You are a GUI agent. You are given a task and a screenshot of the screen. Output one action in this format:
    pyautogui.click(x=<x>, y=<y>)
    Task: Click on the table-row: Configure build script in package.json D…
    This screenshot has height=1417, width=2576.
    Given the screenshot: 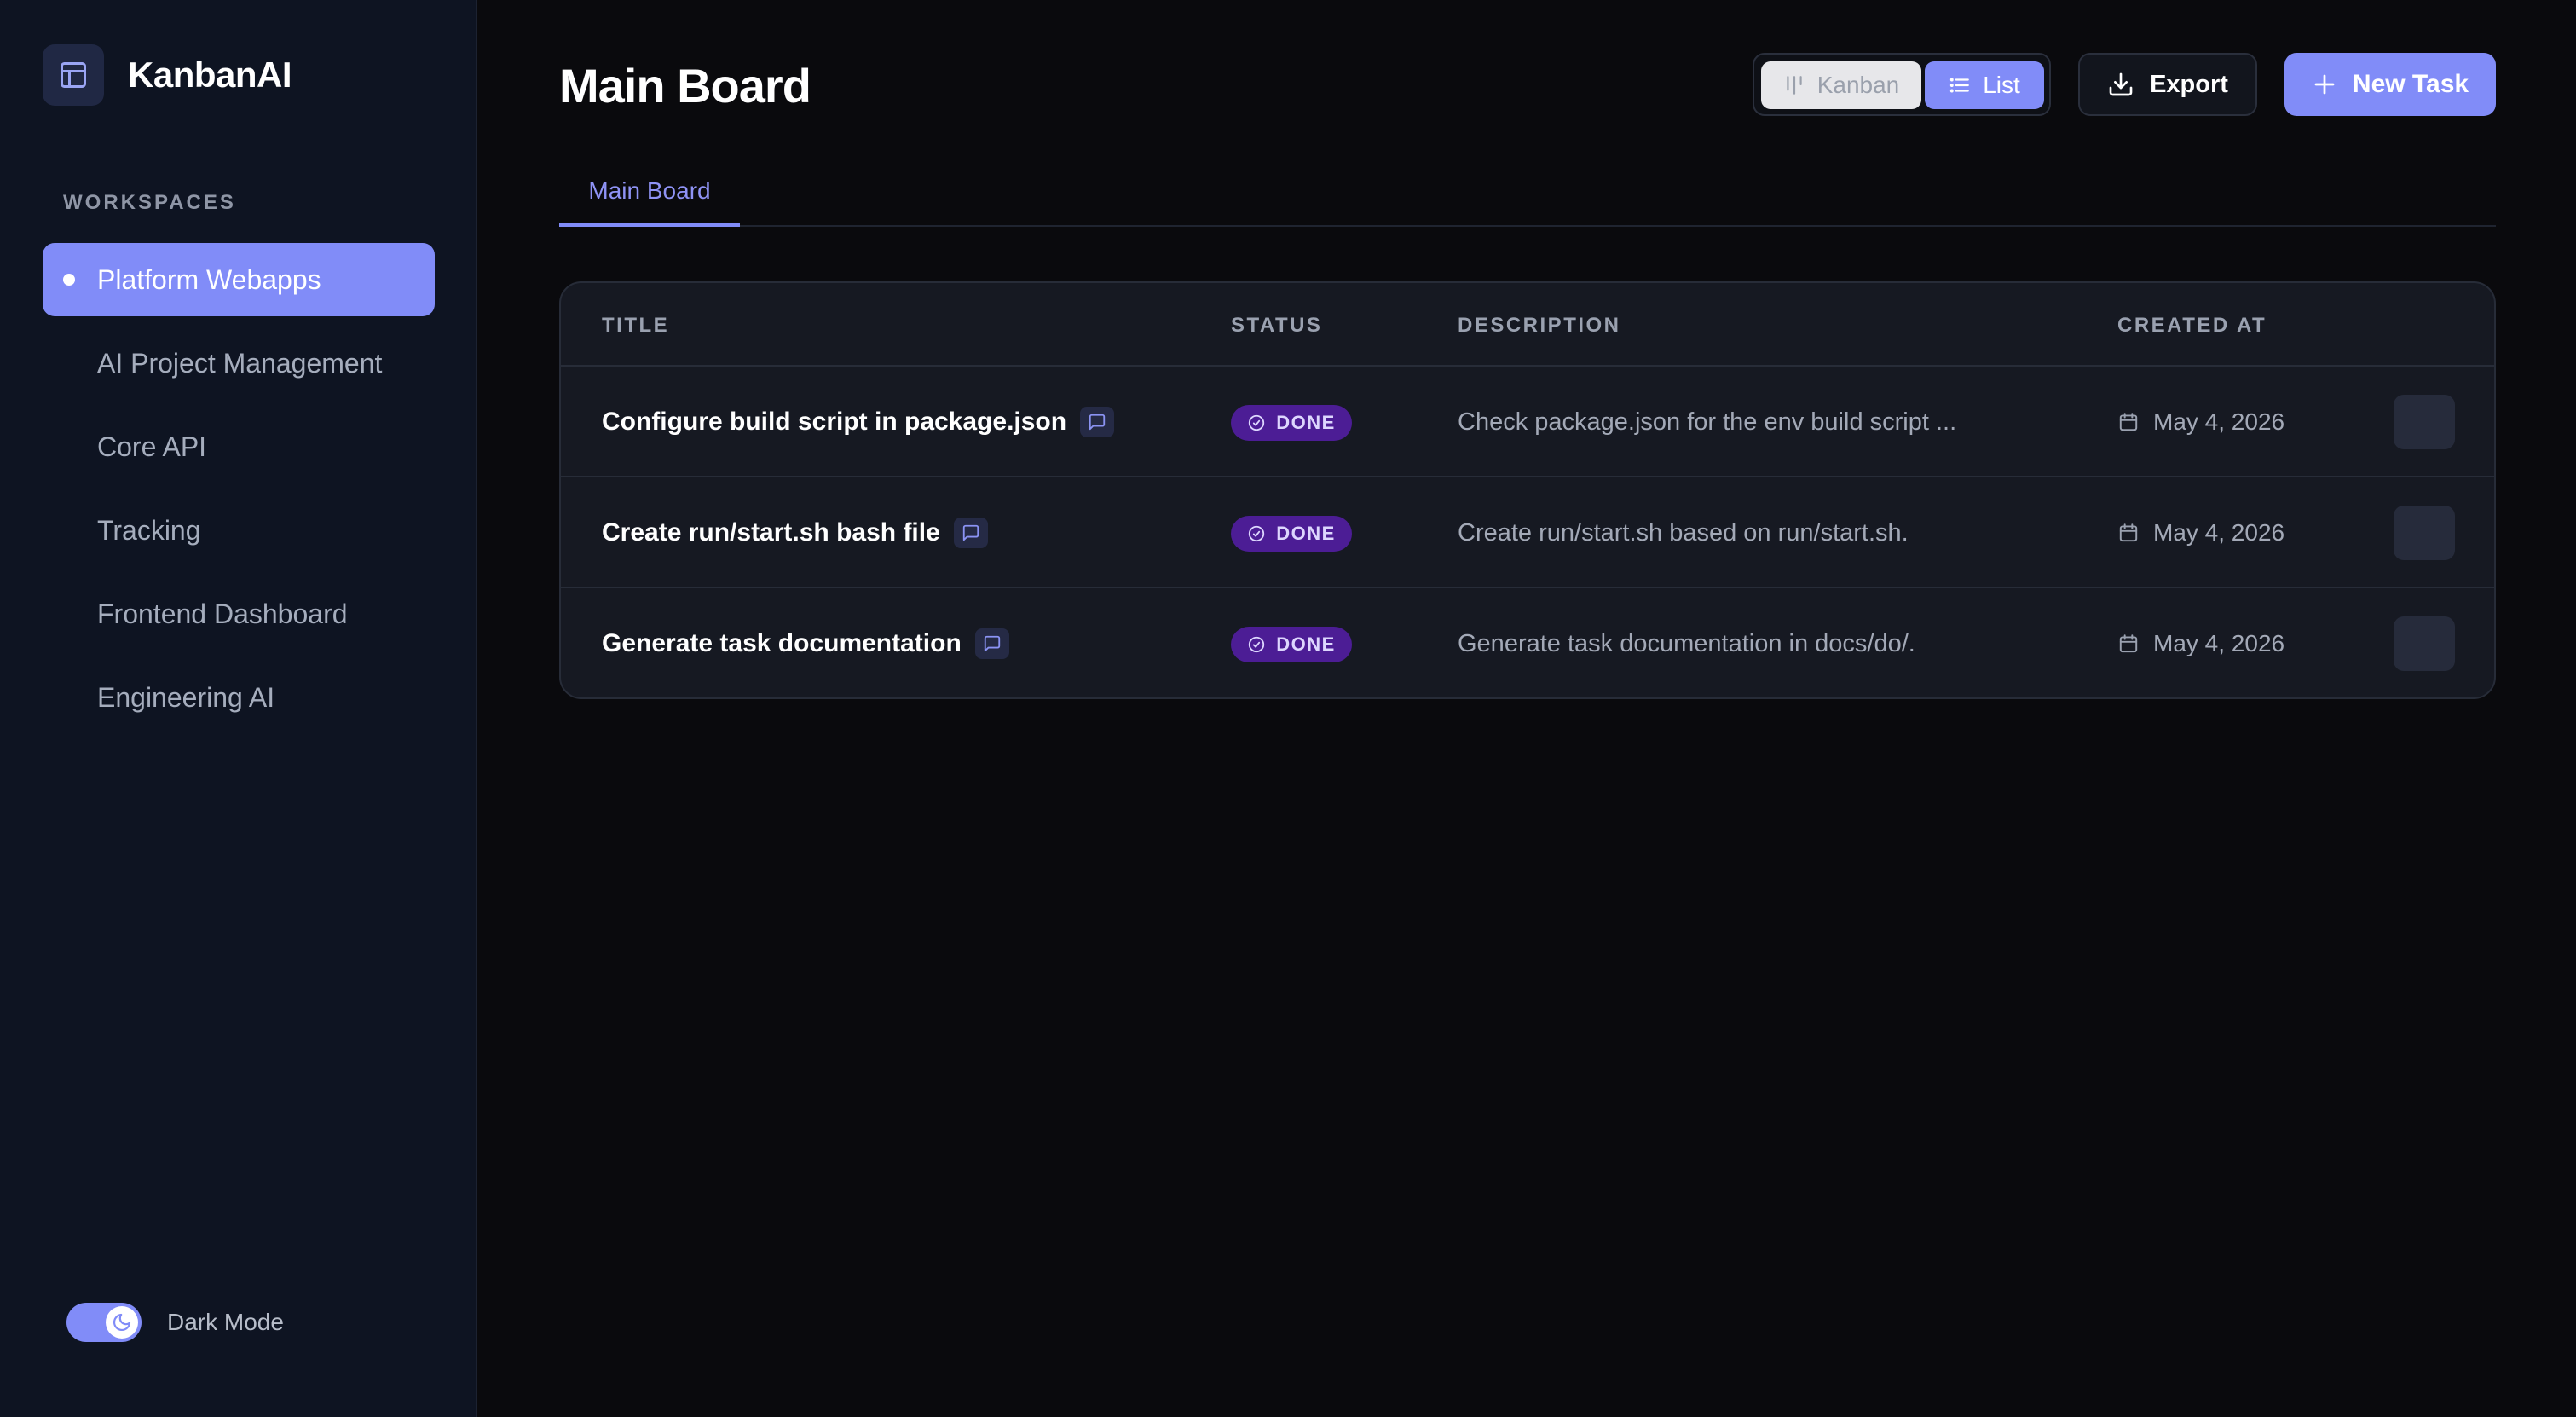 What is the action you would take?
    pyautogui.click(x=1527, y=422)
    